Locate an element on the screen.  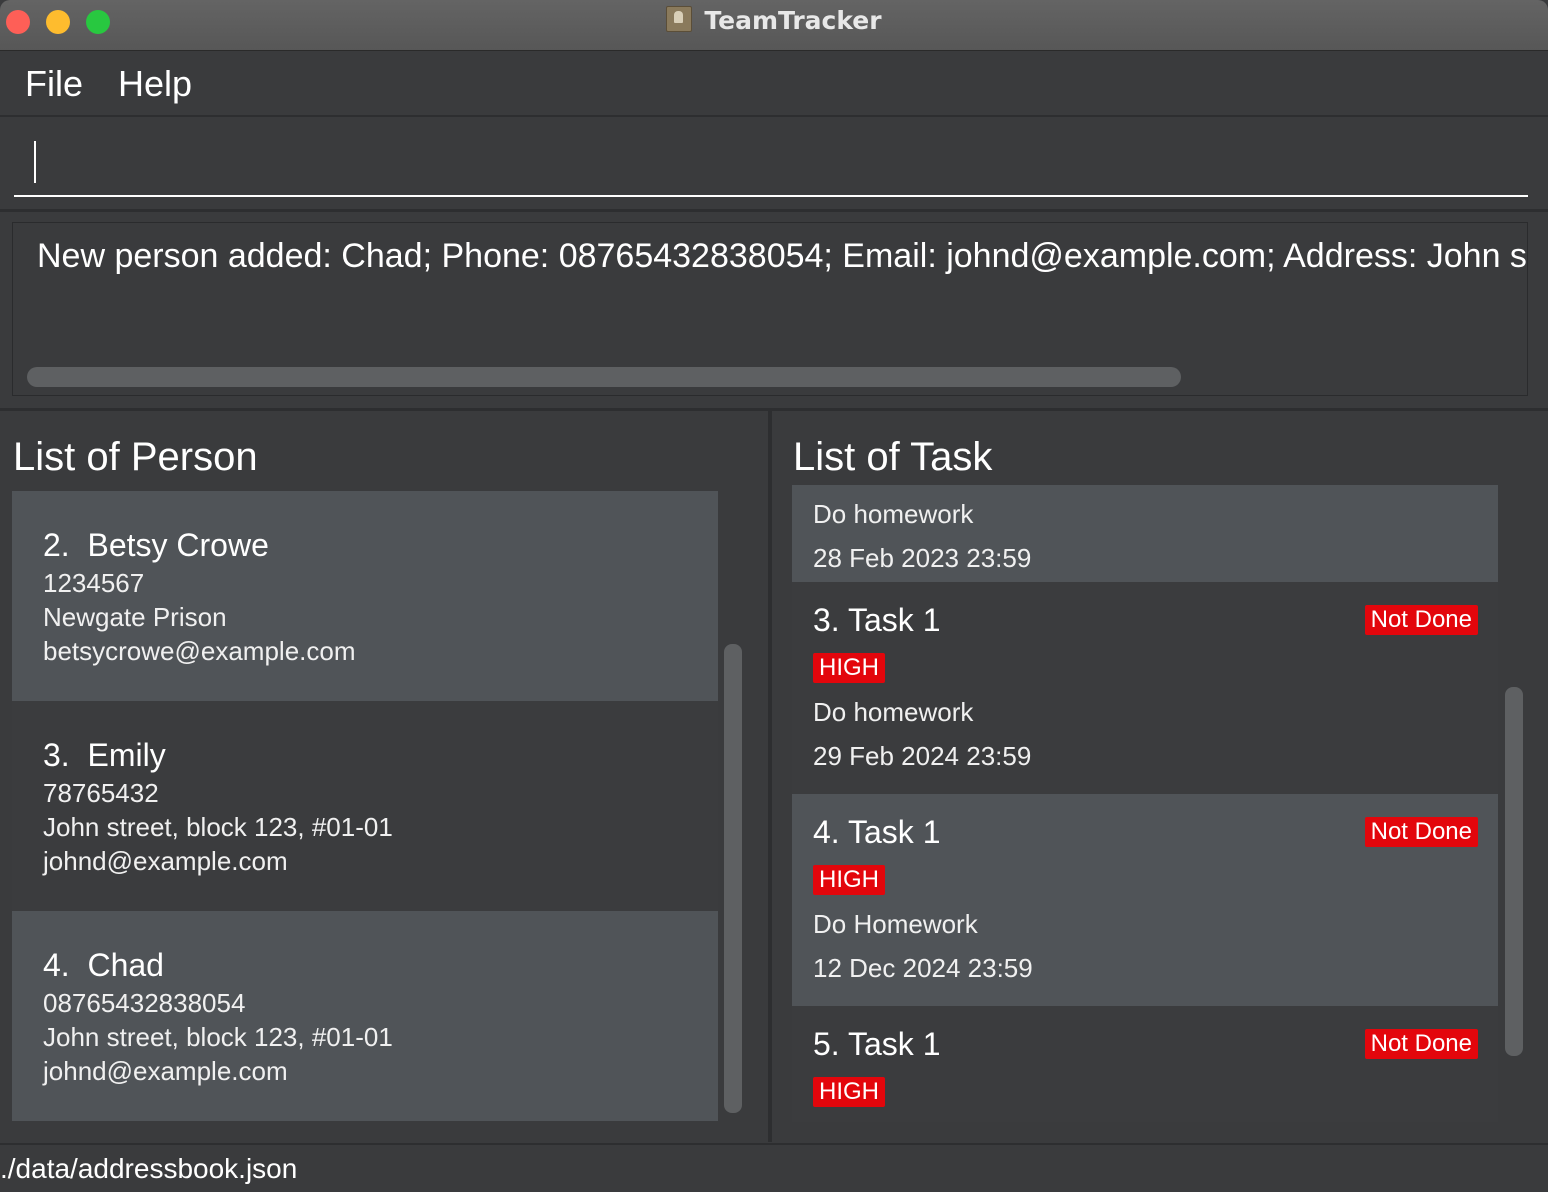
status-bar: ./data/addressbook.json is located at coordinates (774, 1167).